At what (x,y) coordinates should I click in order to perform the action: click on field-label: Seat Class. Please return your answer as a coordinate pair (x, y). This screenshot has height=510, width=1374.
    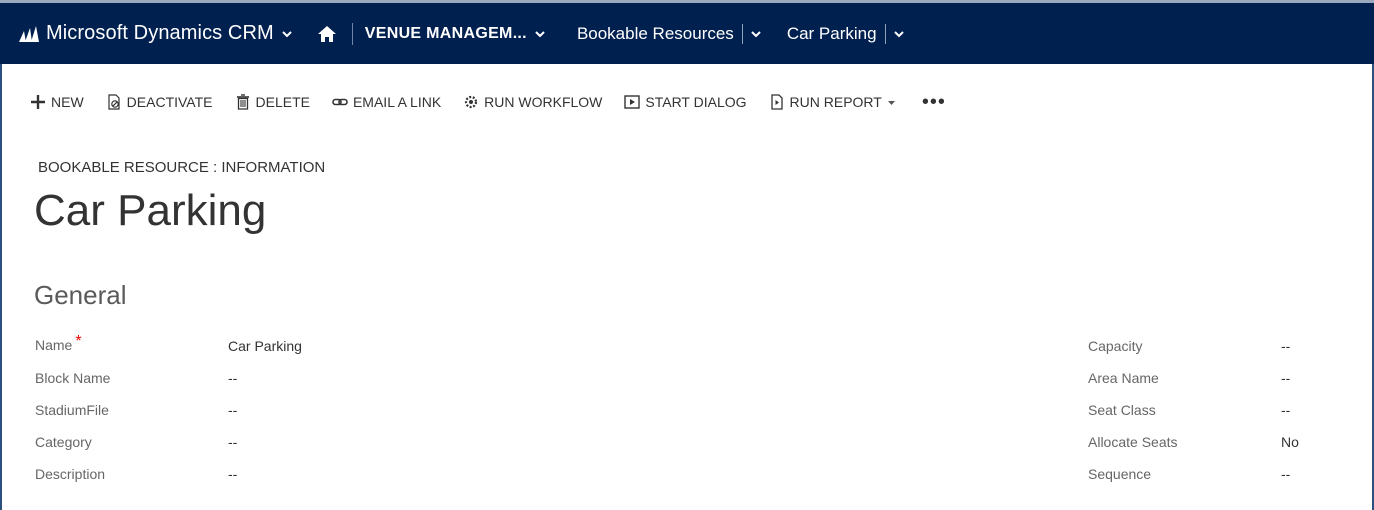
    Looking at the image, I should click on (1122, 410).